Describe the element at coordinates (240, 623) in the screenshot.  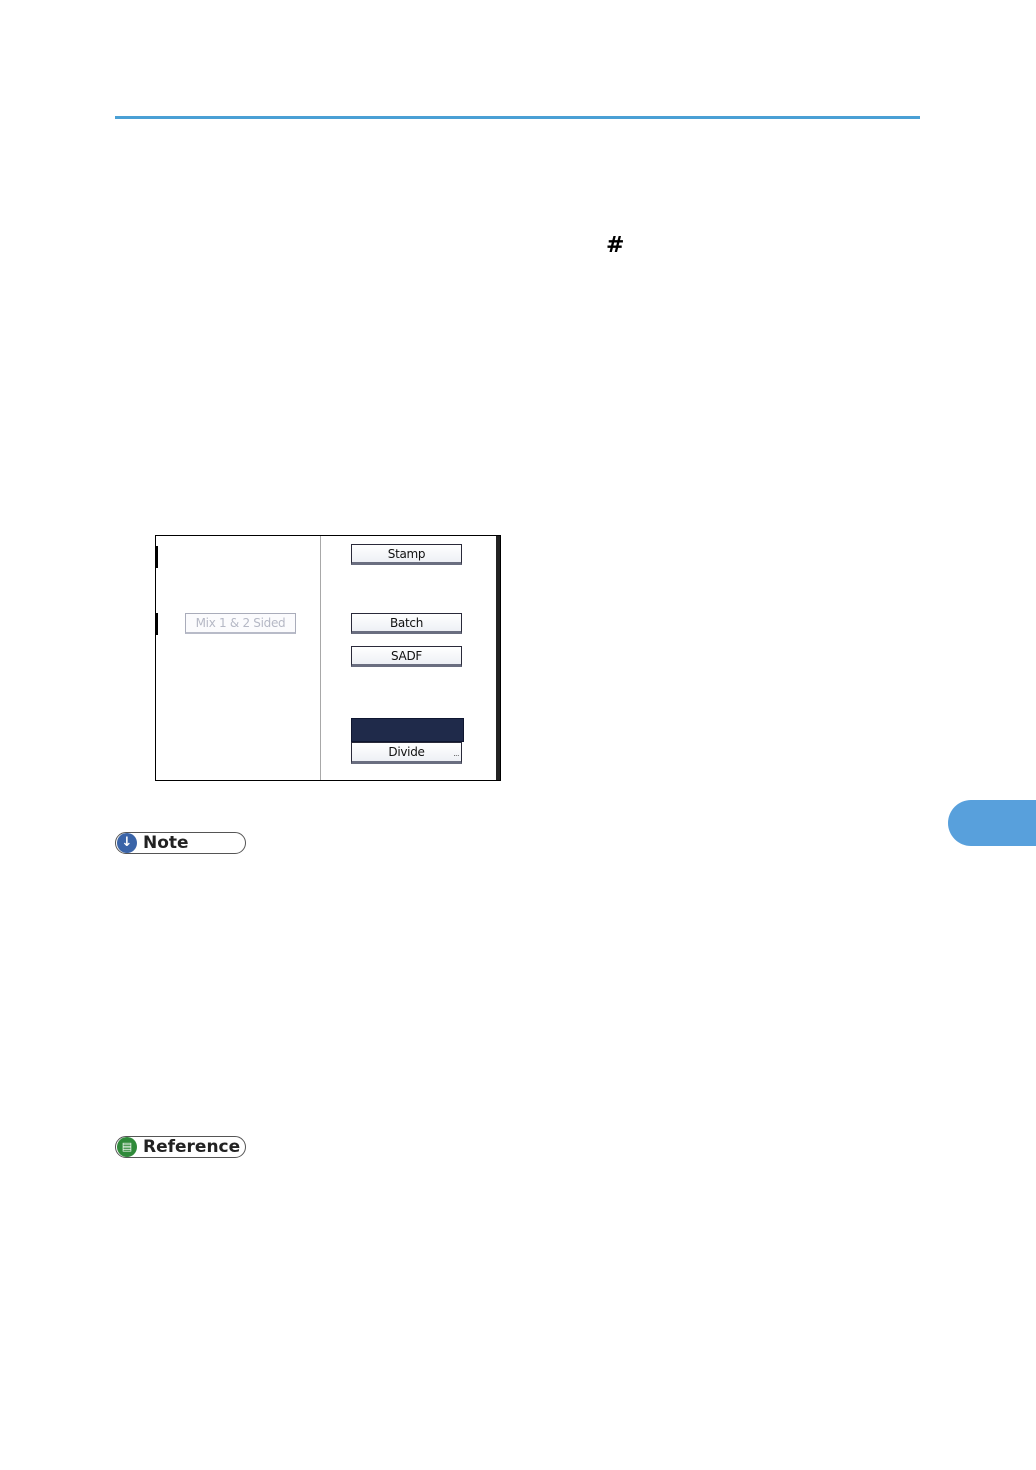
I see `mix-1-2-sided-button: Mix 1 & 2 Sided` at that location.